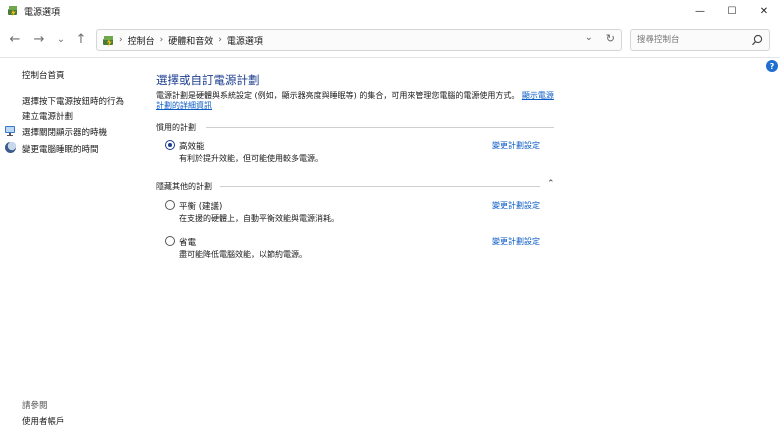 The height and width of the screenshot is (438, 780). I want to click on power-options-icon, so click(12, 11).